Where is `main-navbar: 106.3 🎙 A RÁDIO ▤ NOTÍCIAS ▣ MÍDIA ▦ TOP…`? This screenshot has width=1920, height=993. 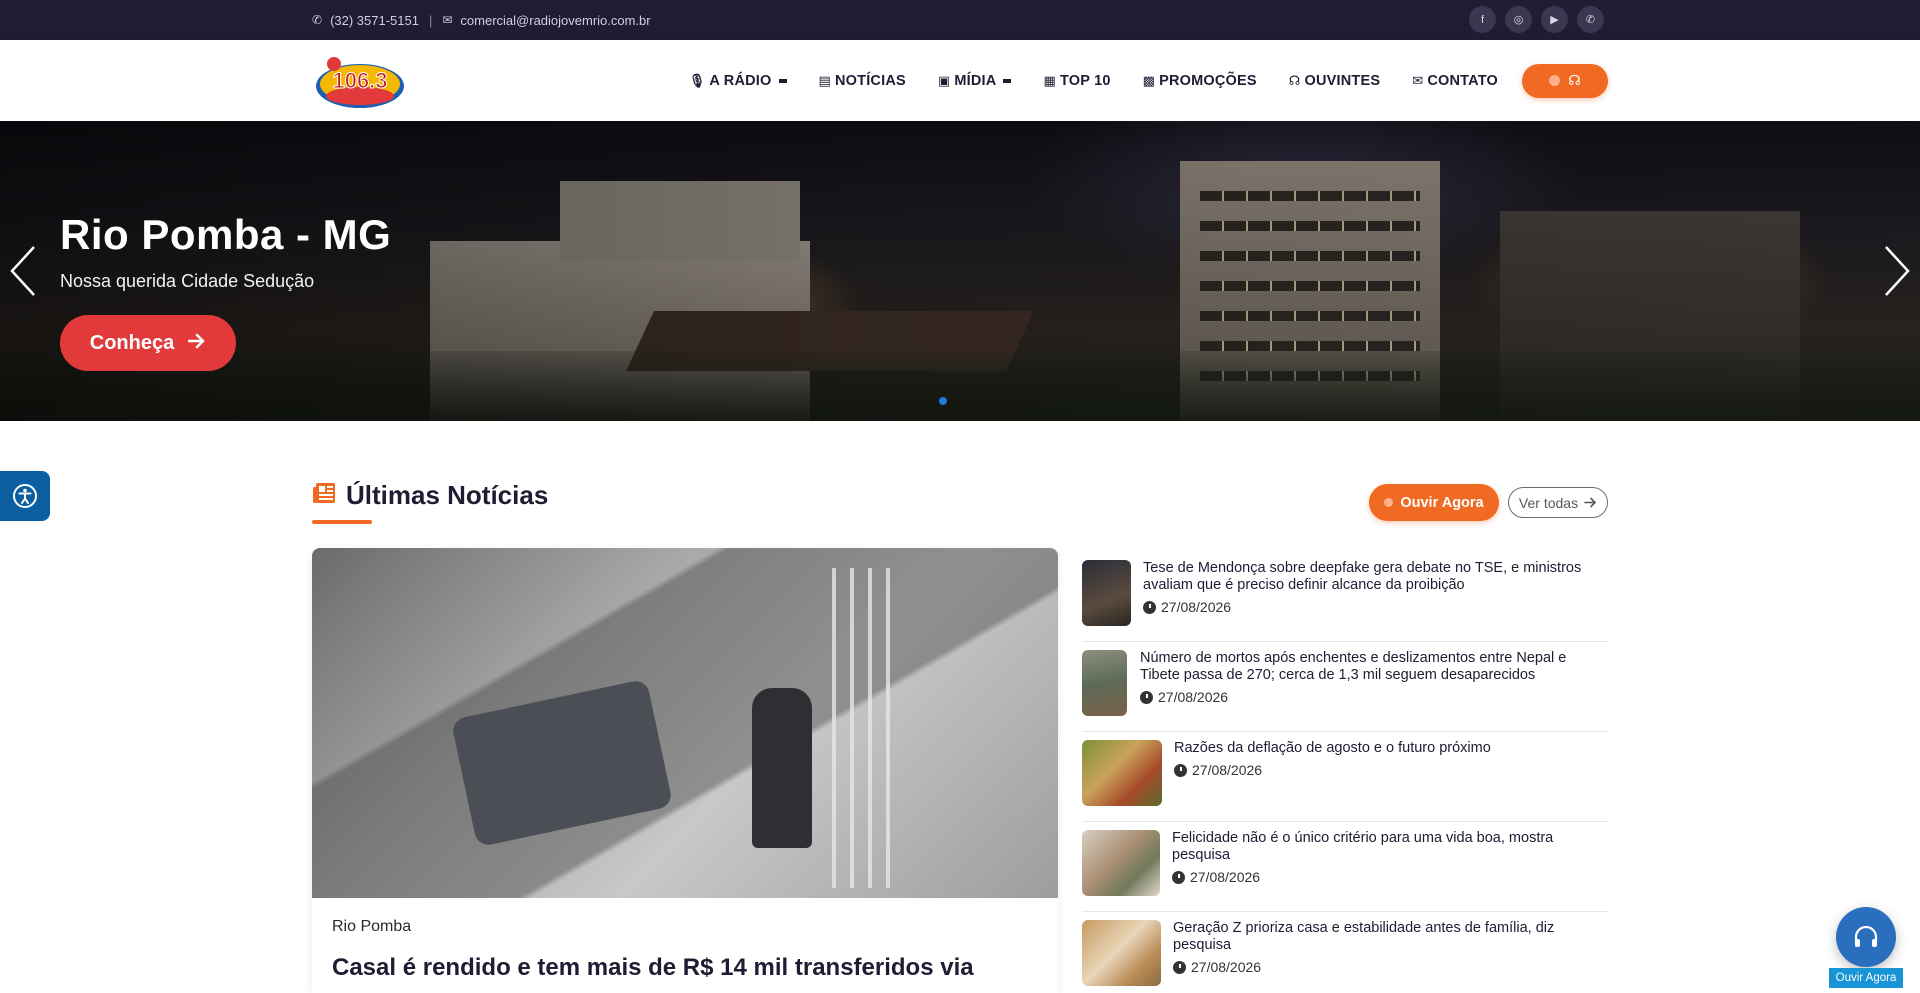 main-navbar: 106.3 🎙 A RÁDIO ▤ NOTÍCIAS ▣ MÍDIA ▦ TOP… is located at coordinates (960, 80).